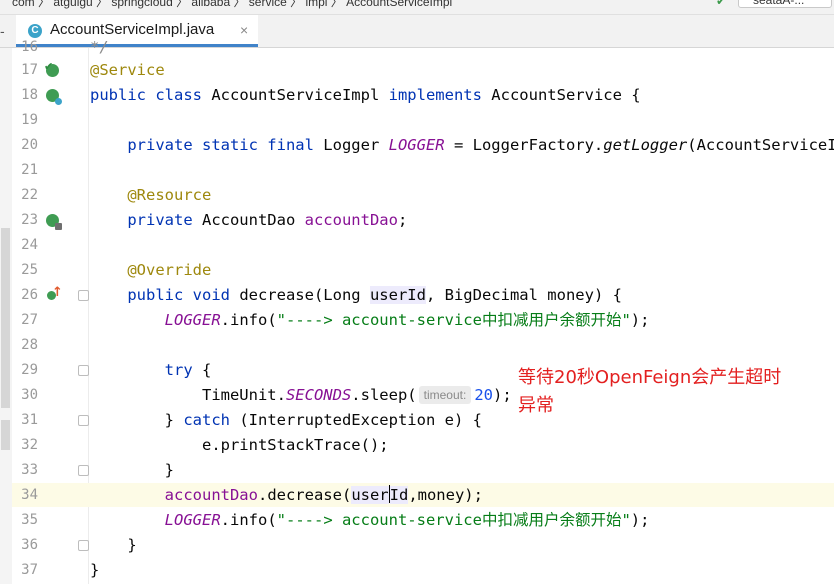 The width and height of the screenshot is (834, 584). Describe the element at coordinates (29, 420) in the screenshot. I see `line-number: 31` at that location.